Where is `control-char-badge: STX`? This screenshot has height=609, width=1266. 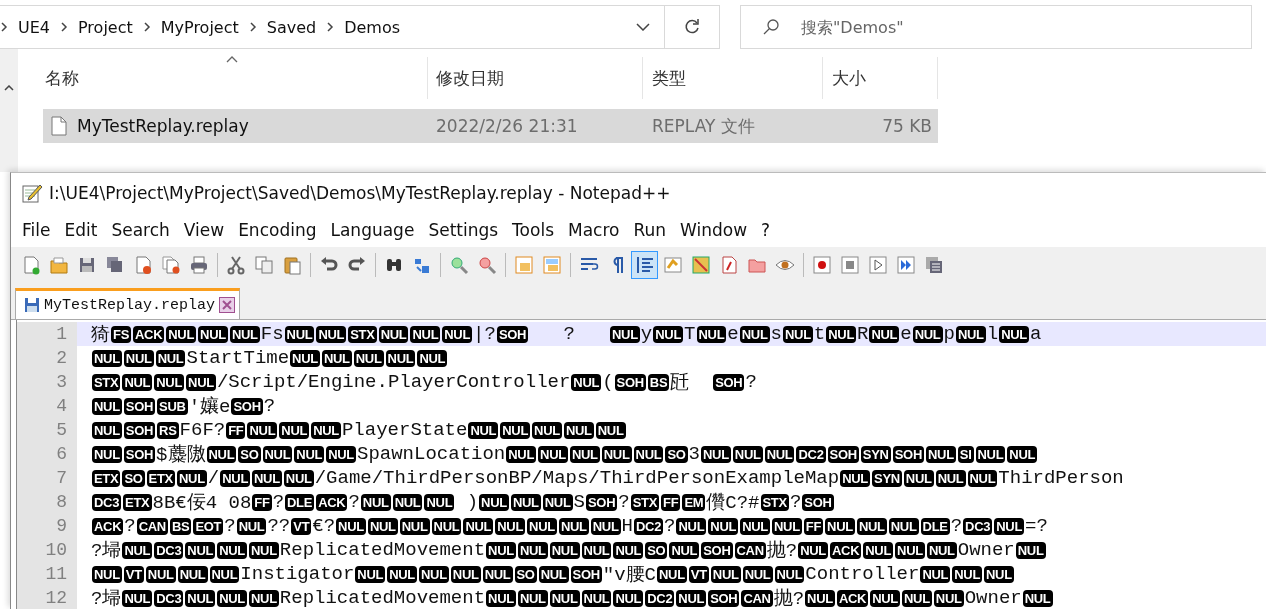 control-char-badge: STX is located at coordinates (774, 502).